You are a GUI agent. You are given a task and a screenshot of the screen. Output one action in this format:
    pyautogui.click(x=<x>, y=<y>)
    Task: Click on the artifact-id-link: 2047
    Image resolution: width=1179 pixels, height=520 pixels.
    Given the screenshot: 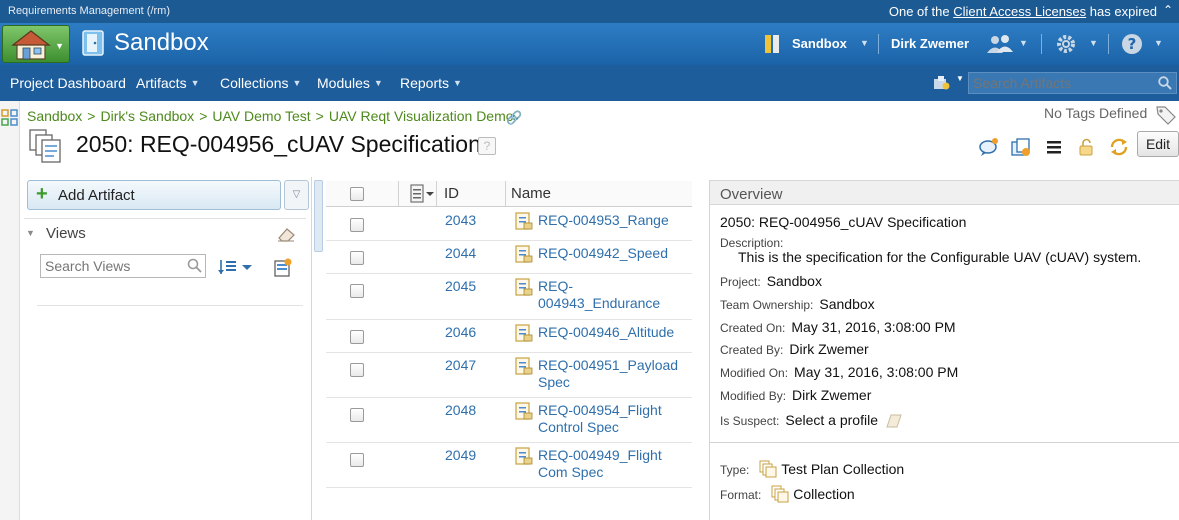 What is the action you would take?
    pyautogui.click(x=460, y=365)
    